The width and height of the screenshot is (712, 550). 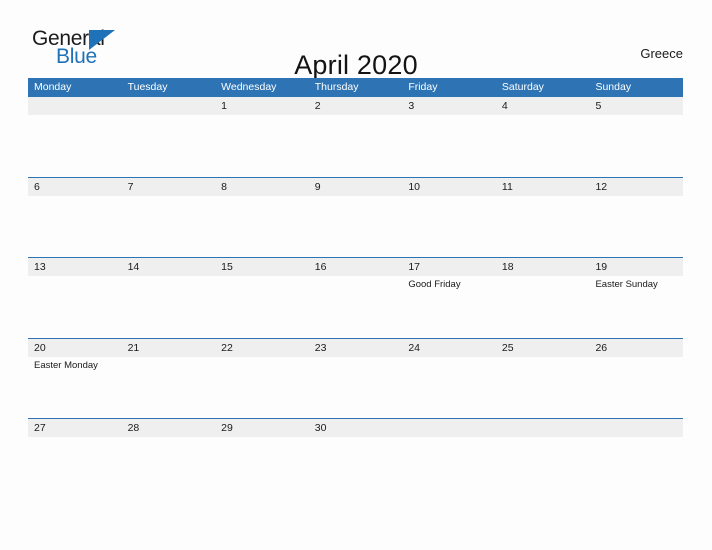 What do you see at coordinates (66, 365) in the screenshot?
I see `day-event: Easter Monday` at bounding box center [66, 365].